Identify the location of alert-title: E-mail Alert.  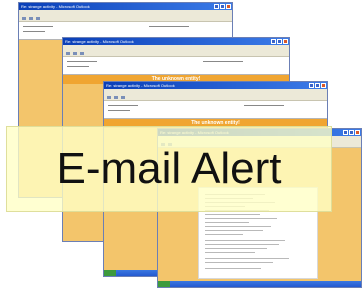
(169, 168).